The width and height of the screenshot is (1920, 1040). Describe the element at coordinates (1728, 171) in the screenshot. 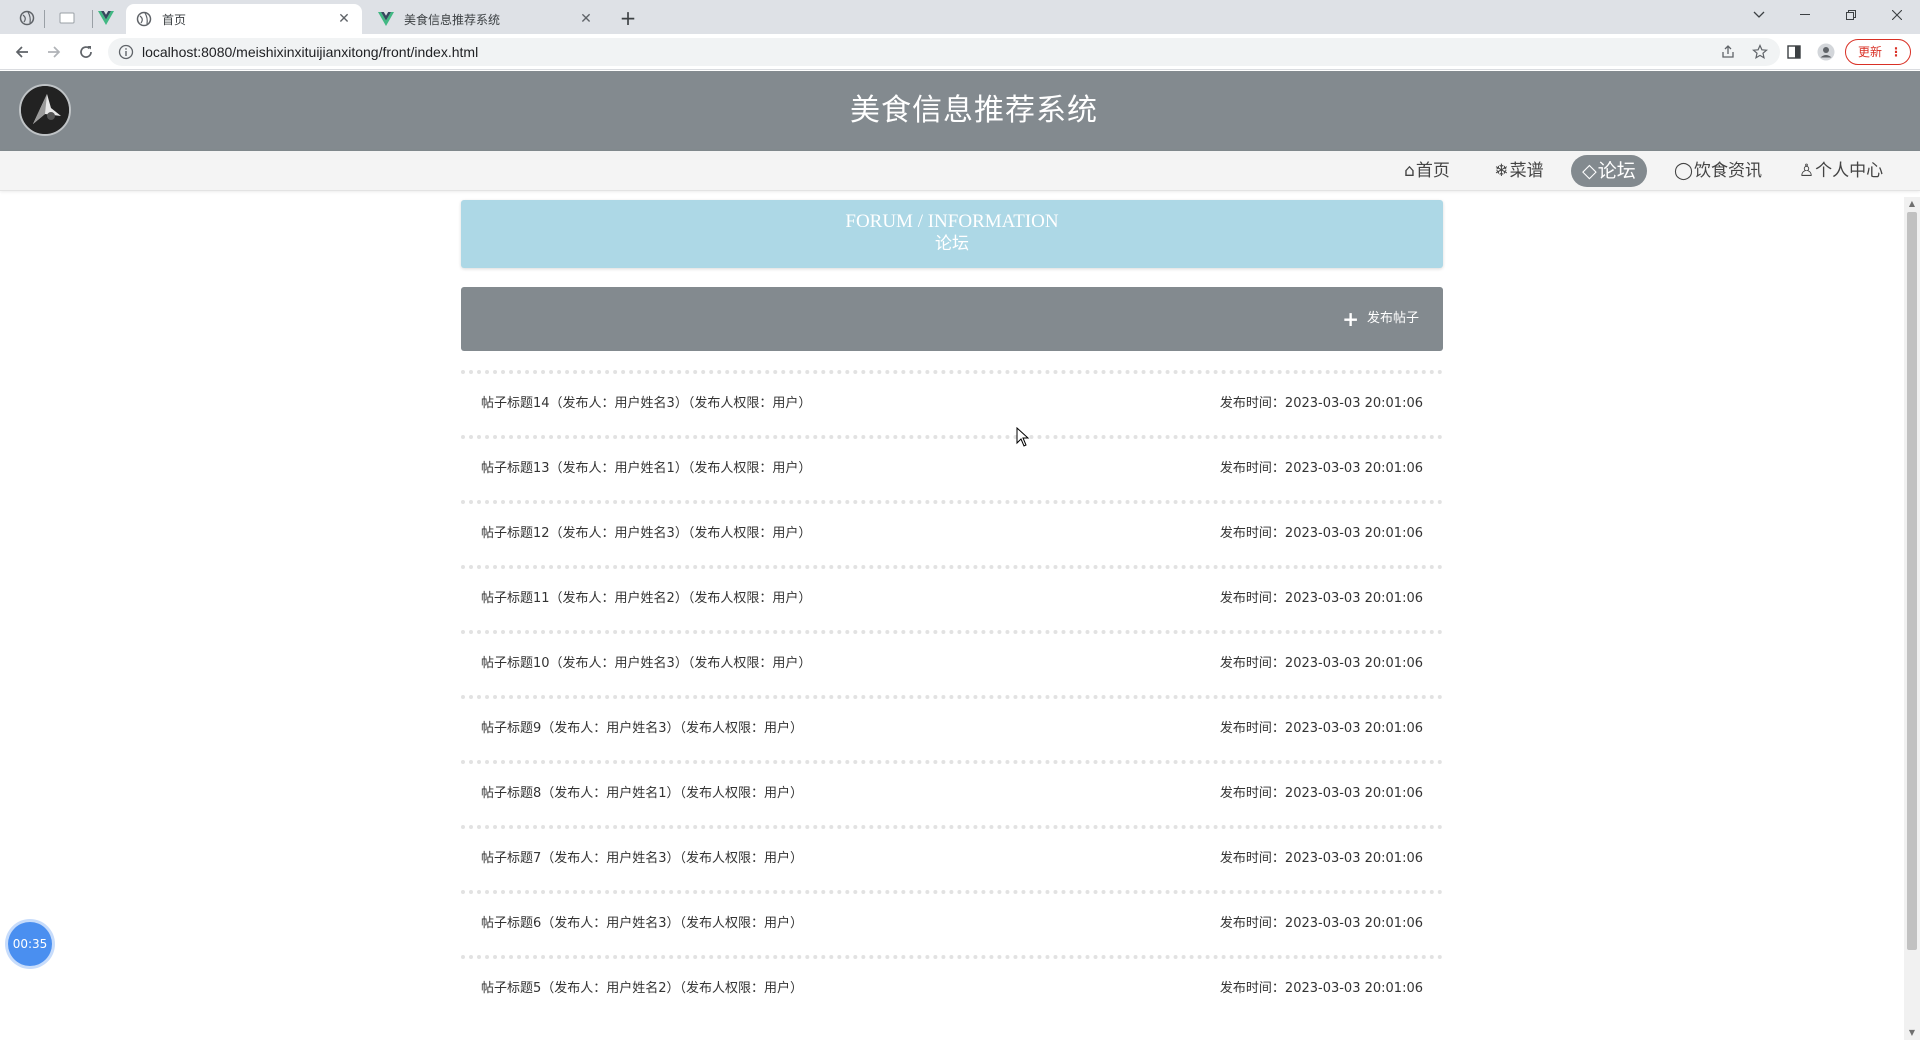

I see `nav-label: 饮食资讯` at that location.